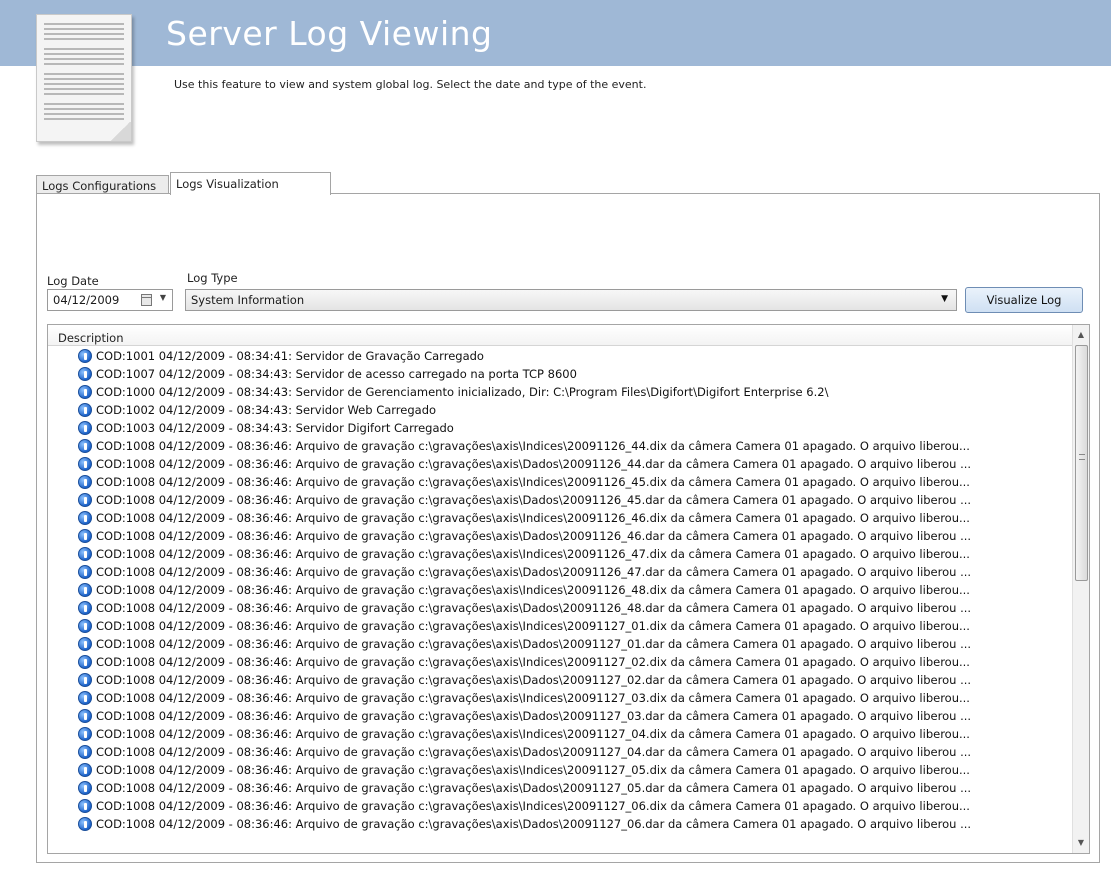  What do you see at coordinates (1081, 843) in the screenshot?
I see `scroll-down-arrow-icon: ▼` at bounding box center [1081, 843].